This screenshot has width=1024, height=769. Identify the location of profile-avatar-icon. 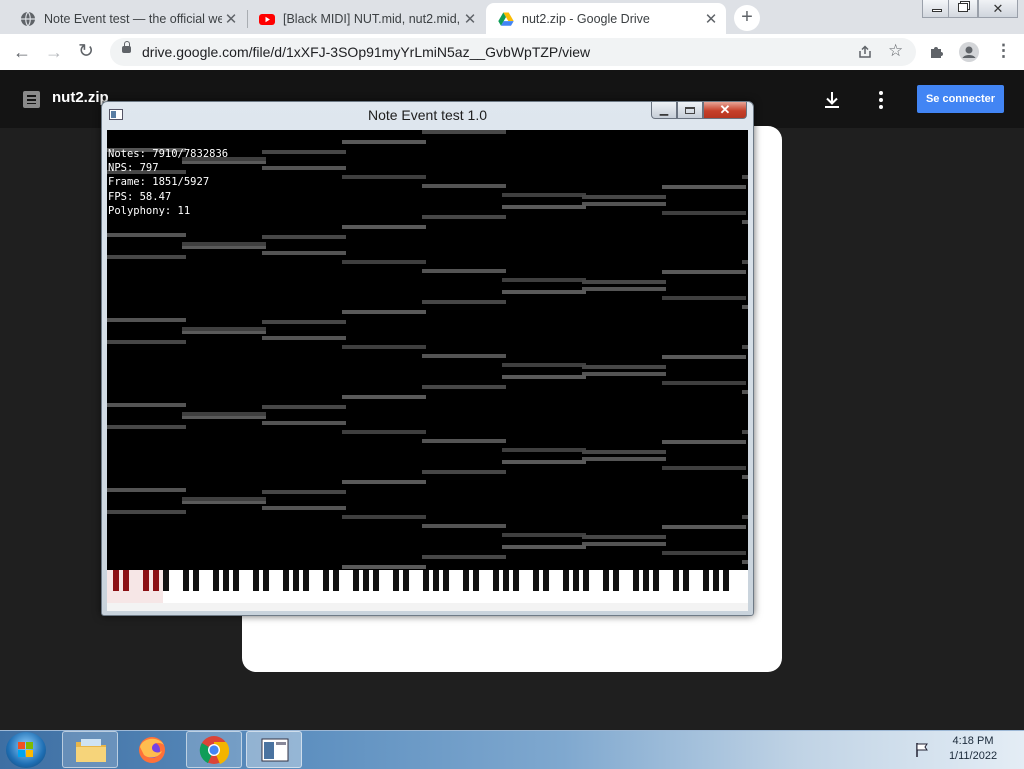
(969, 52).